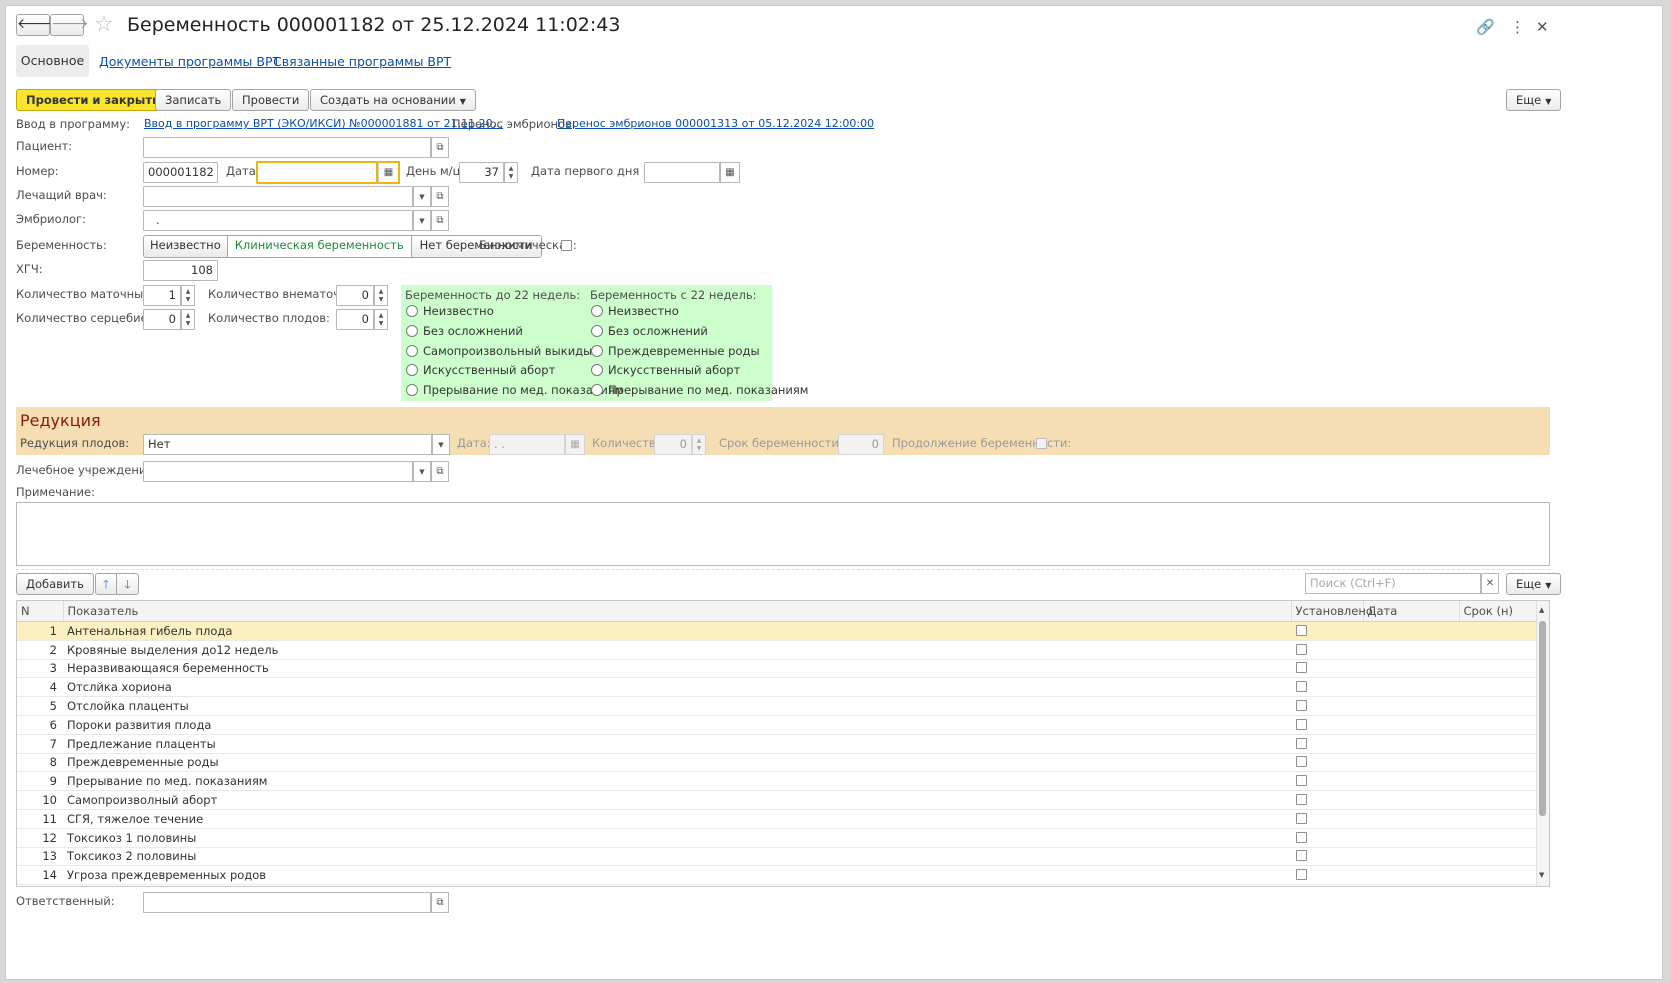 Image resolution: width=1671 pixels, height=983 pixels. Describe the element at coordinates (777, 875) in the screenshot. I see `table-row: 14 Угроза преждевременных родов` at that location.